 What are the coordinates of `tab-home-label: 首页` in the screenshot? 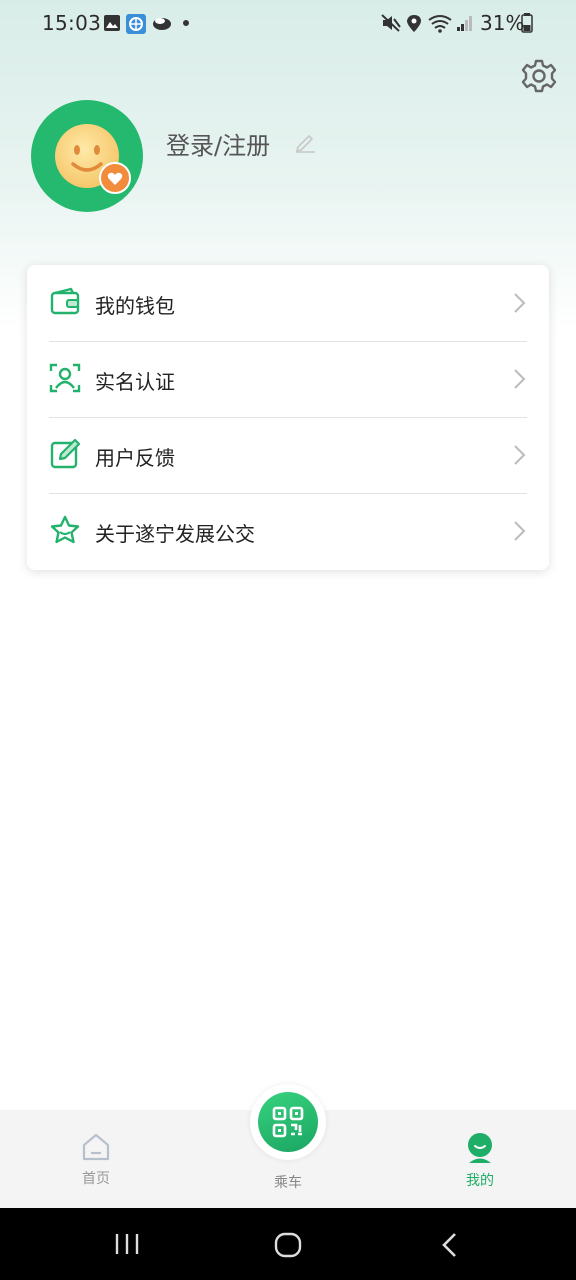 It's located at (96, 1179).